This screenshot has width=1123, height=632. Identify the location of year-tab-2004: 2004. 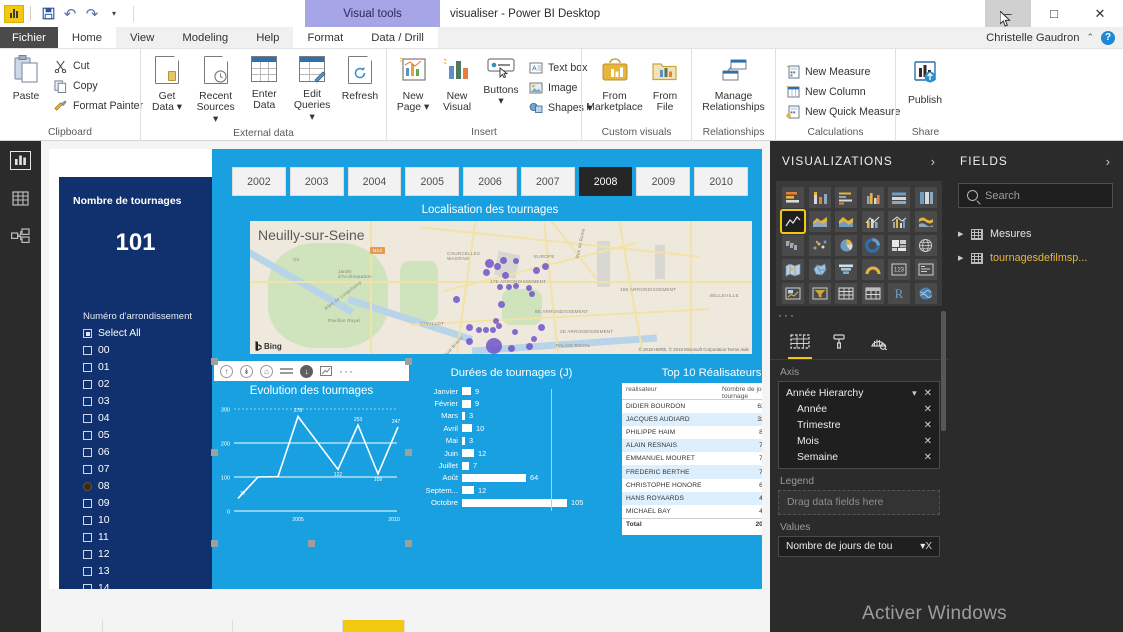
(374, 181).